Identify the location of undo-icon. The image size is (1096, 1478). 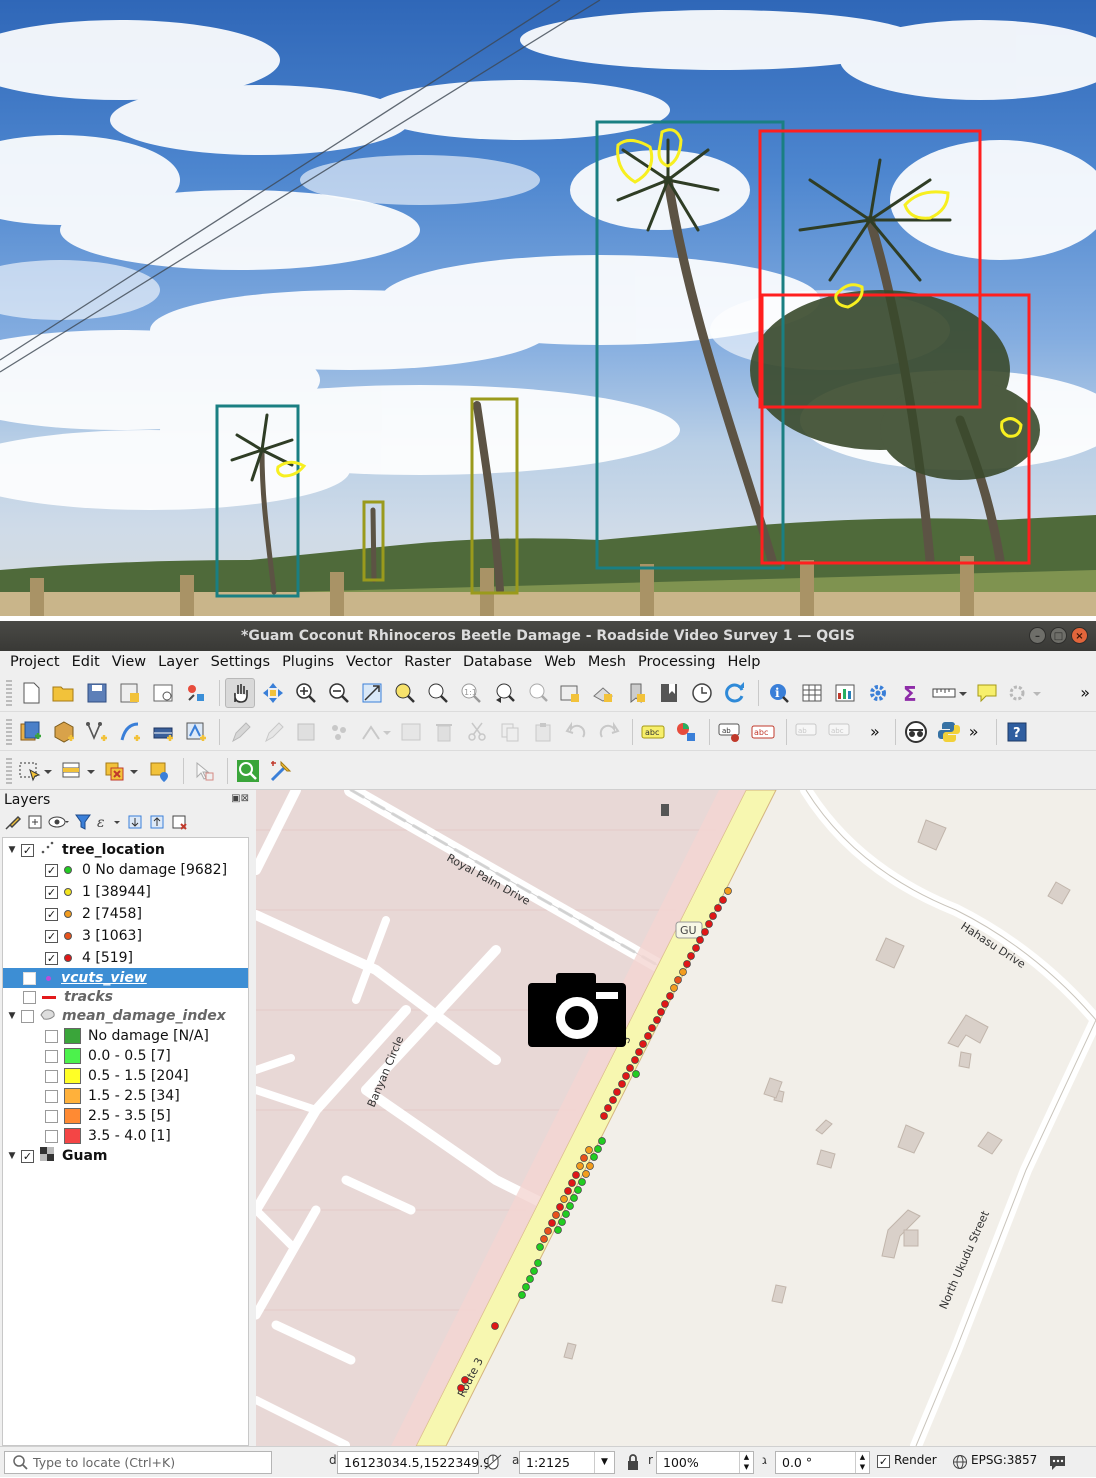
(576, 732).